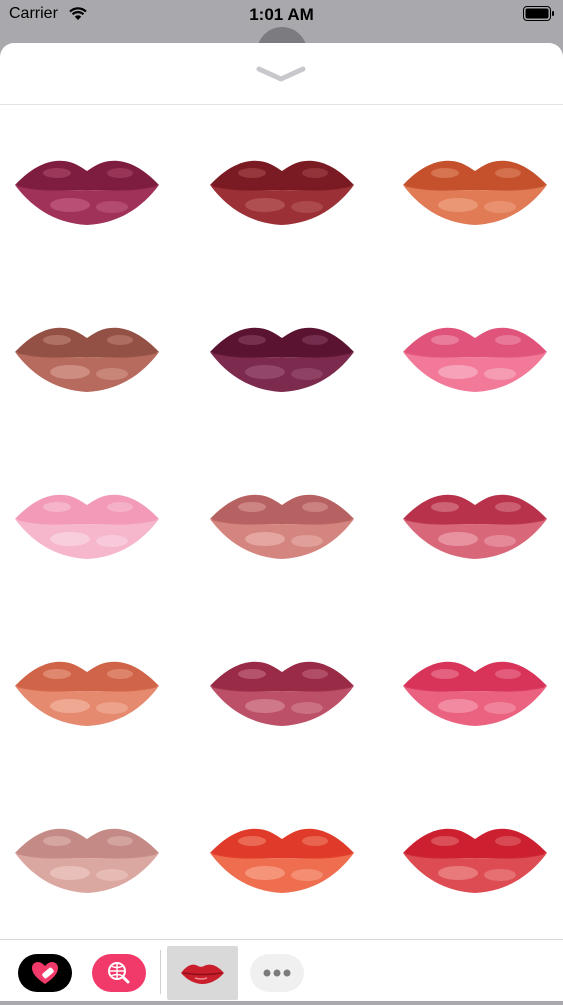 Image resolution: width=563 pixels, height=1005 pixels. I want to click on app-store-button, so click(45, 973).